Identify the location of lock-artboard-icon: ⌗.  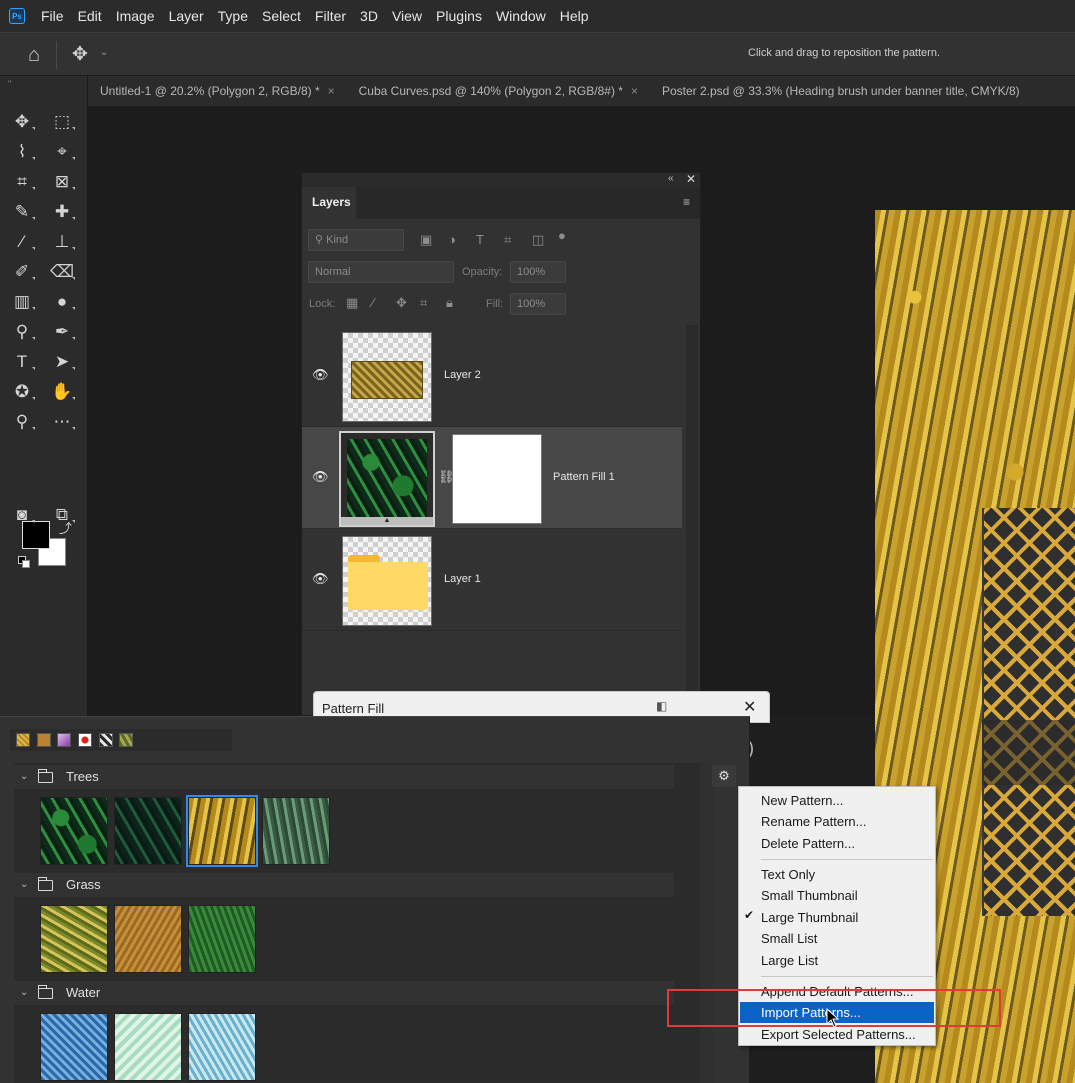
(423, 303).